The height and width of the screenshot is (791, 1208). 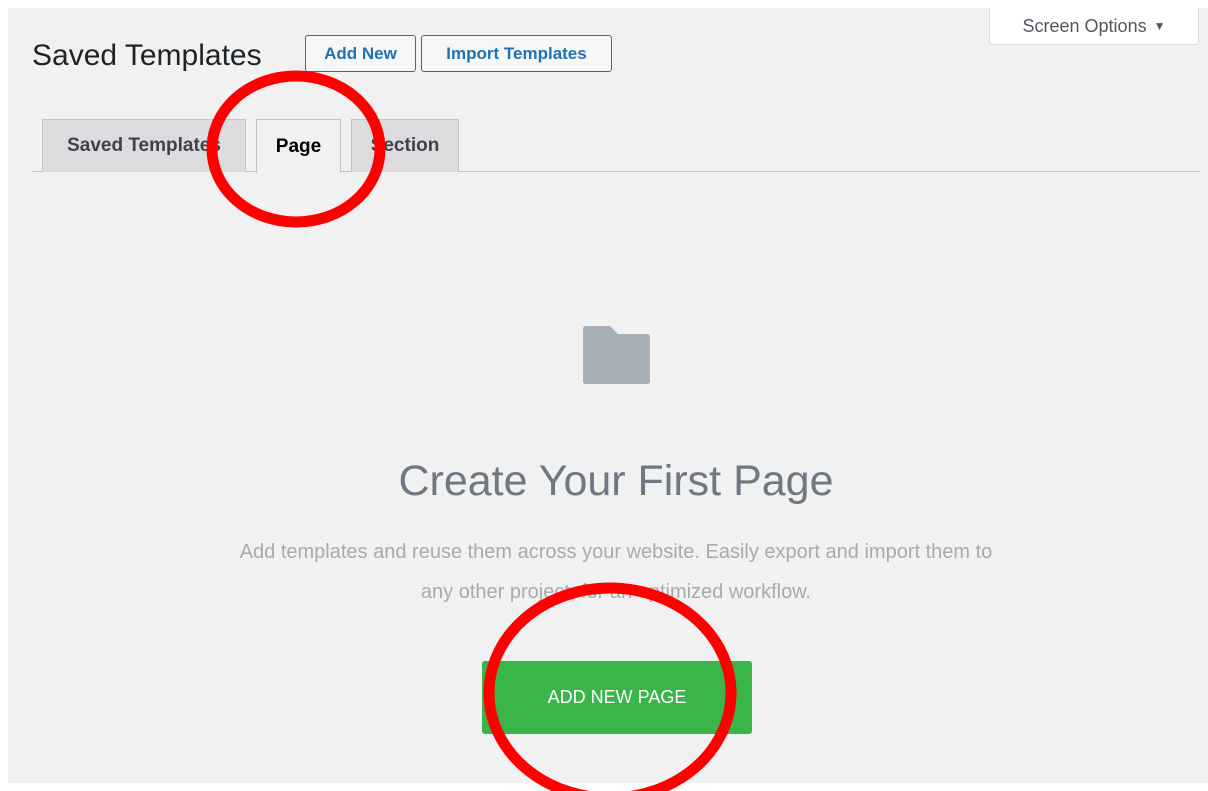 What do you see at coordinates (1084, 25) in the screenshot?
I see `screen-options-label: Screen Options` at bounding box center [1084, 25].